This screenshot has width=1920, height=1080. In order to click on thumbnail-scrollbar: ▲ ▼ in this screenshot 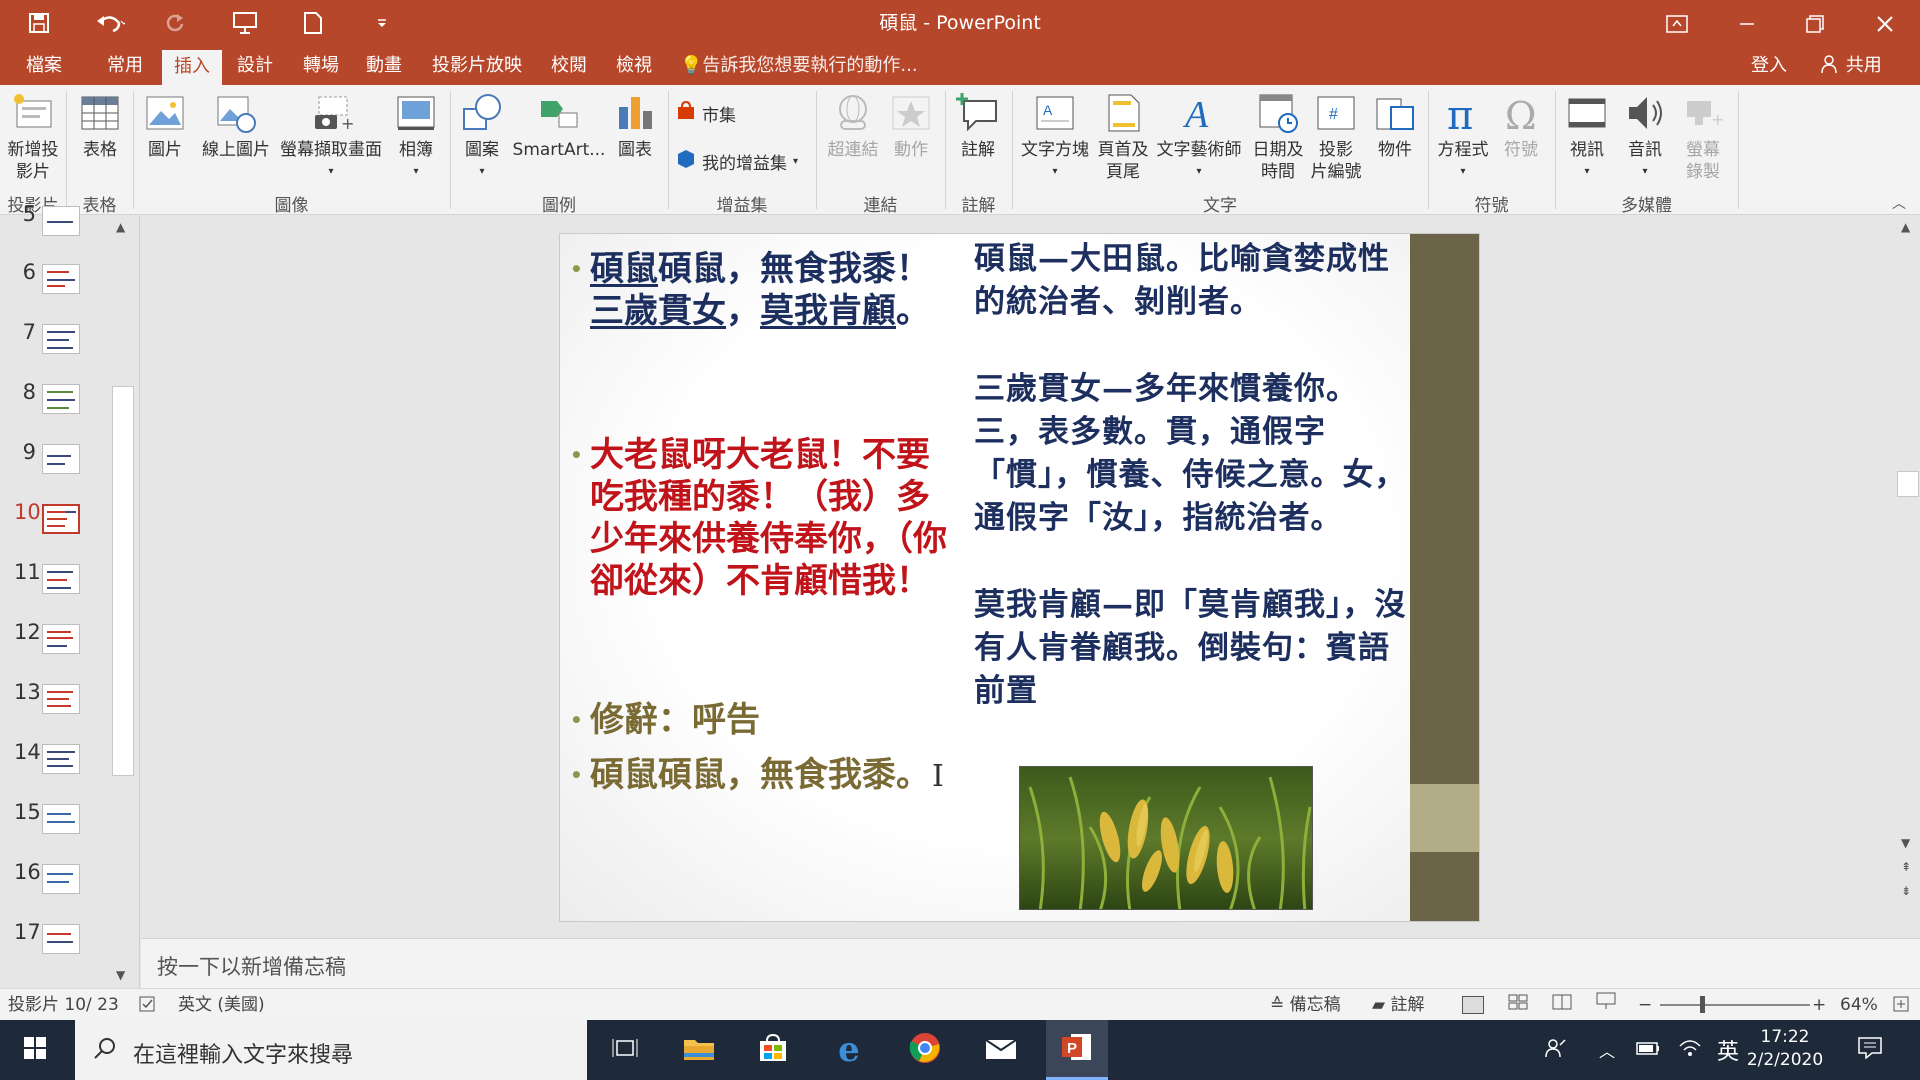, I will do `click(123, 602)`.